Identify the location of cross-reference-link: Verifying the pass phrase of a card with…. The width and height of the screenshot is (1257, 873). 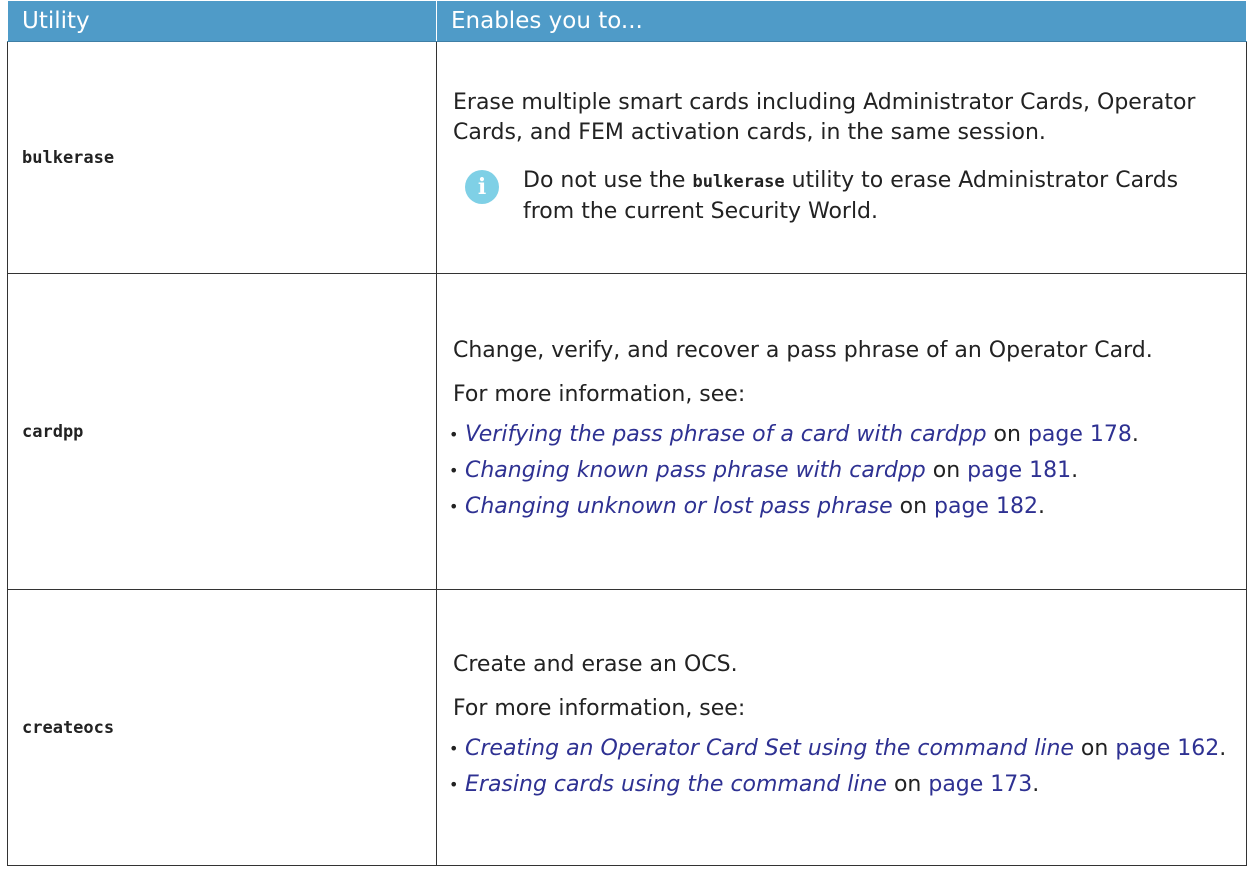
(726, 434).